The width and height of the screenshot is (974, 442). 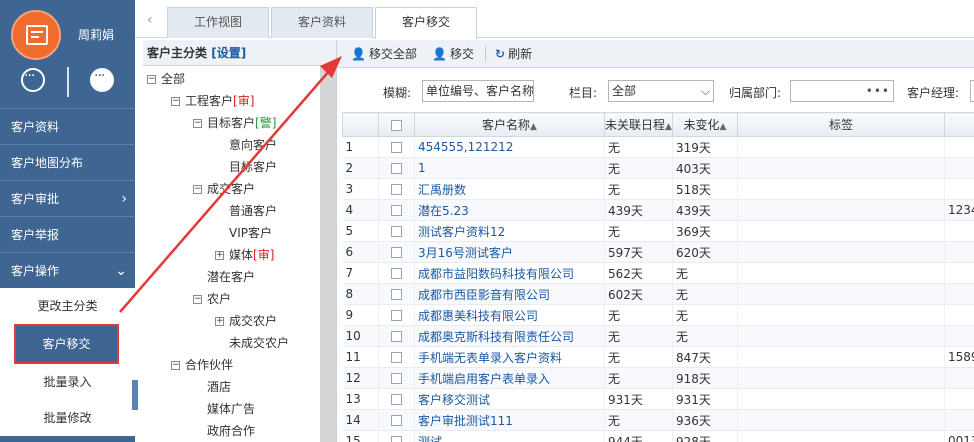 What do you see at coordinates (36, 35) in the screenshot?
I see `avatar` at bounding box center [36, 35].